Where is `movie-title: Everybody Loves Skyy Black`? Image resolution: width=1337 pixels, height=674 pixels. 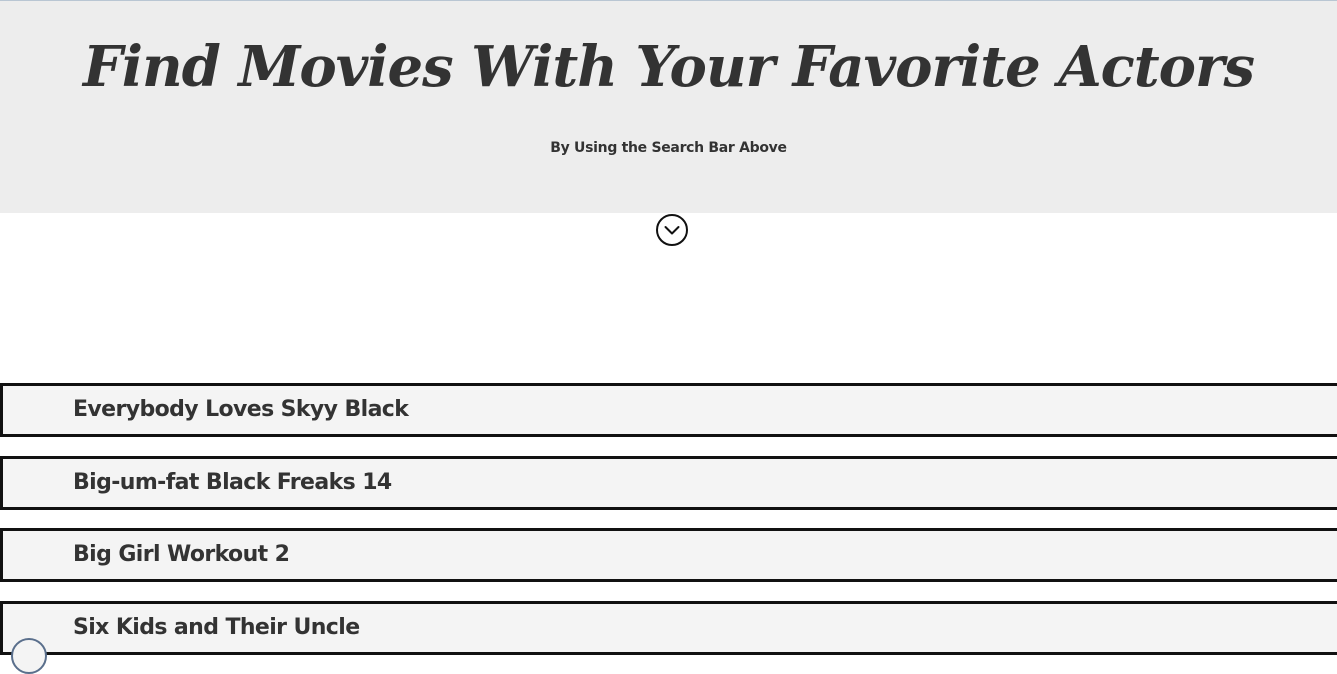 movie-title: Everybody Loves Skyy Black is located at coordinates (241, 409).